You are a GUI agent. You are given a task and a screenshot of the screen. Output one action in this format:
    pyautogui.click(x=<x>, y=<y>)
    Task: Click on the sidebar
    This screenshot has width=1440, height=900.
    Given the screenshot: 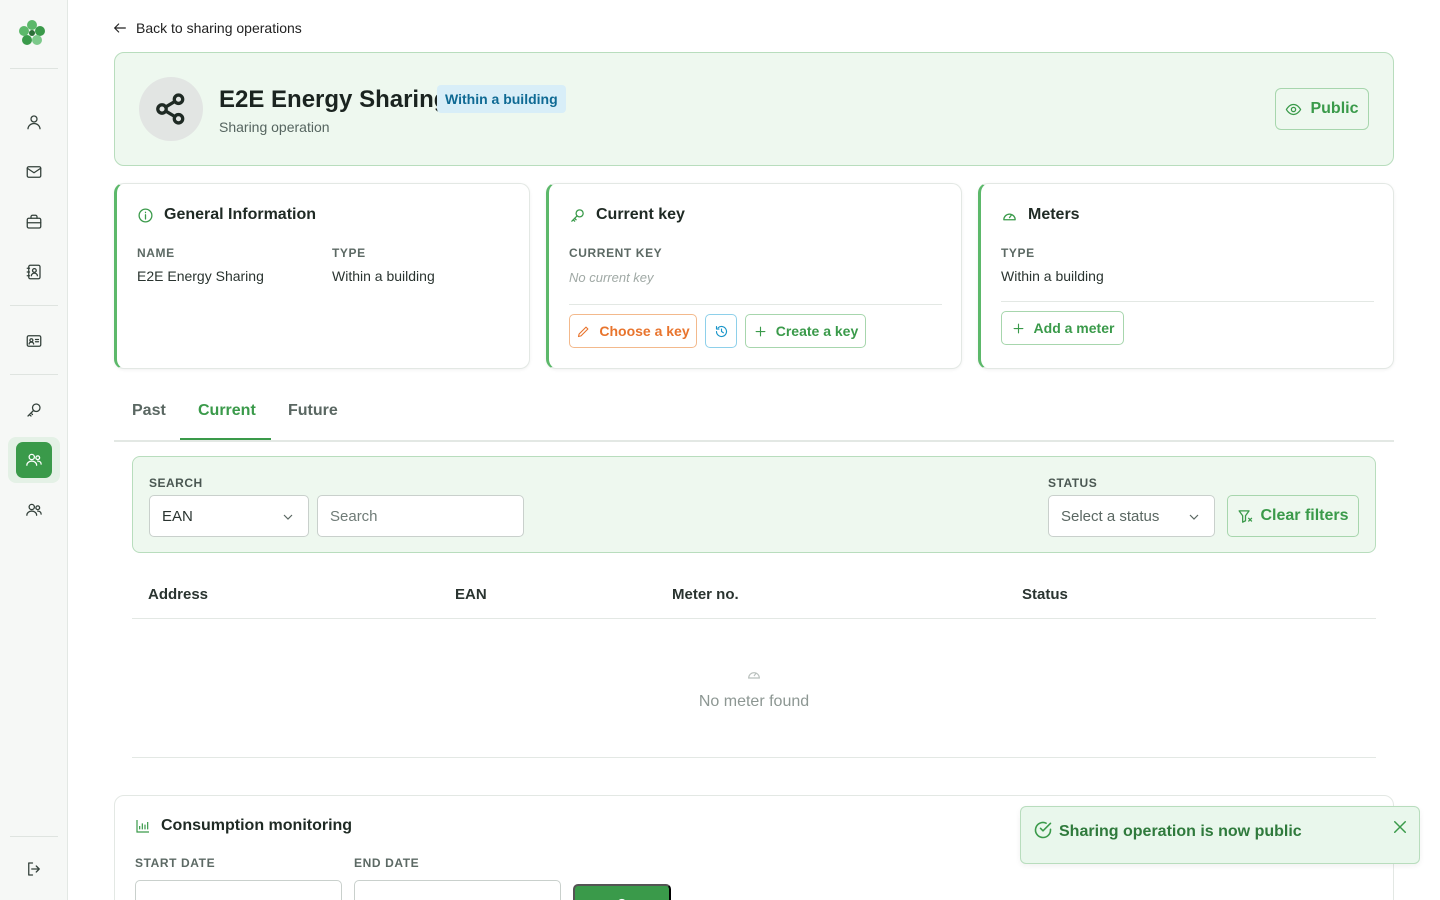 What is the action you would take?
    pyautogui.click(x=34, y=450)
    